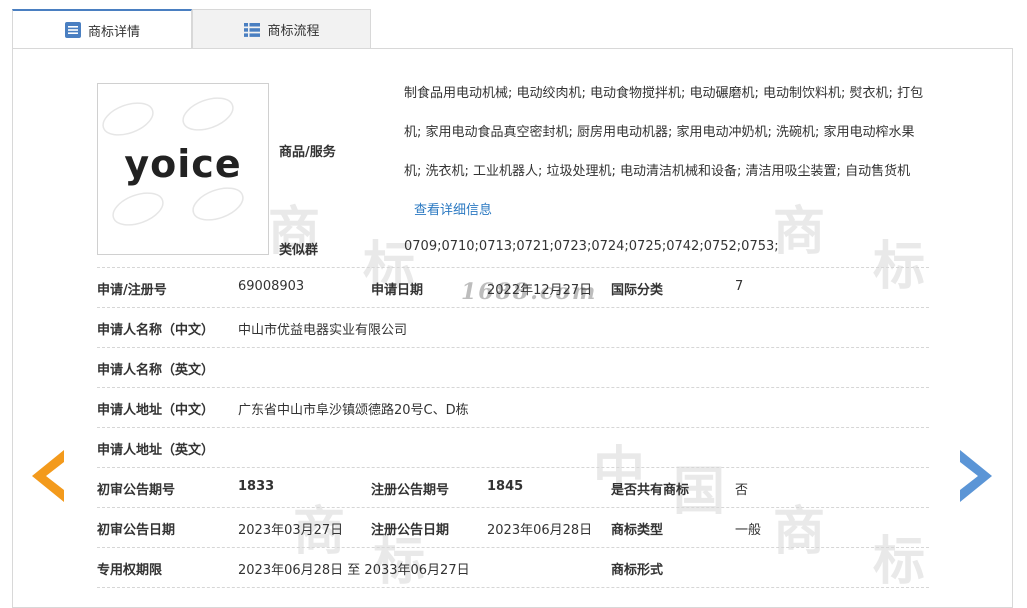 Image resolution: width=1027 pixels, height=608 pixels. I want to click on grid-icon, so click(252, 30).